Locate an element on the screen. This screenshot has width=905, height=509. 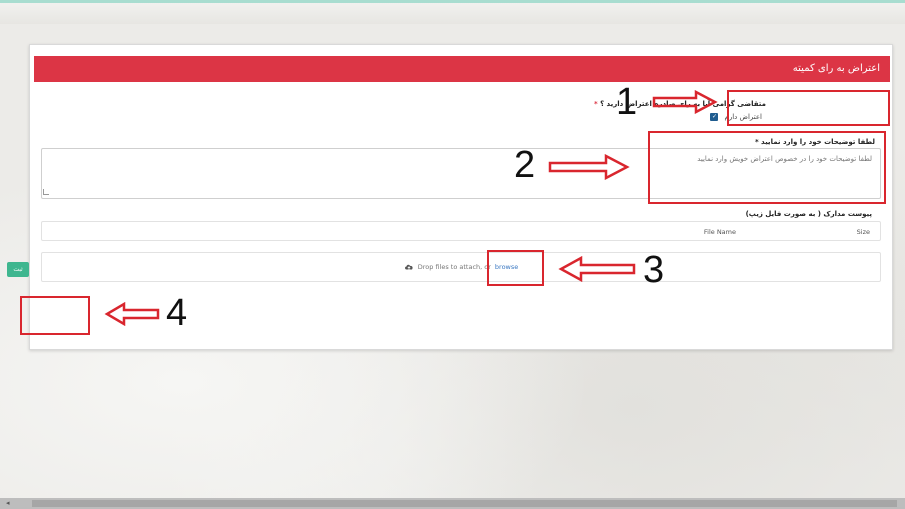
file-dropzone: Drop files to attach, or browse is located at coordinates (461, 267).